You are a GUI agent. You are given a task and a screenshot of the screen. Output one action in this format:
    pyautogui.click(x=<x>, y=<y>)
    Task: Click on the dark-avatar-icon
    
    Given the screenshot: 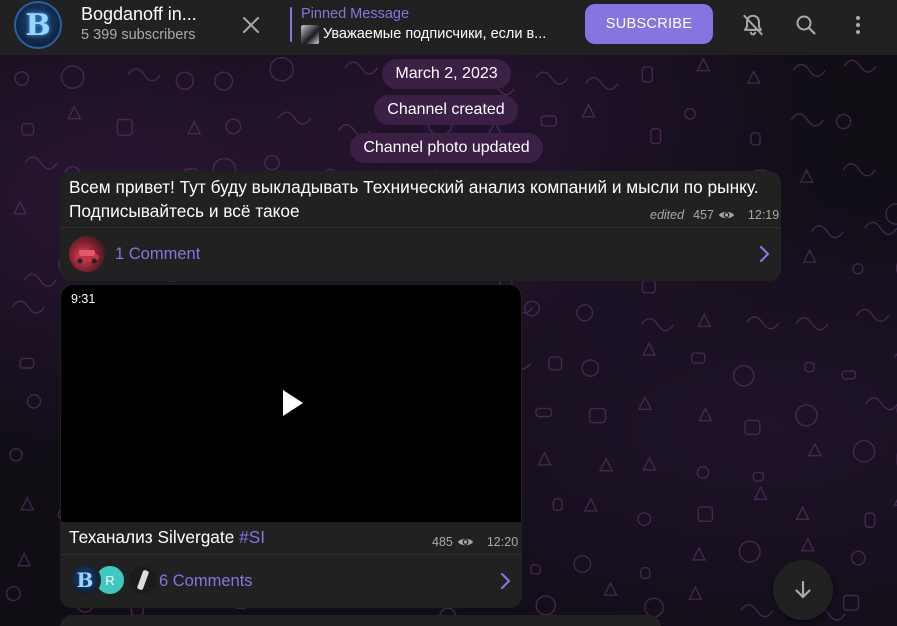 What is the action you would take?
    pyautogui.click(x=143, y=580)
    